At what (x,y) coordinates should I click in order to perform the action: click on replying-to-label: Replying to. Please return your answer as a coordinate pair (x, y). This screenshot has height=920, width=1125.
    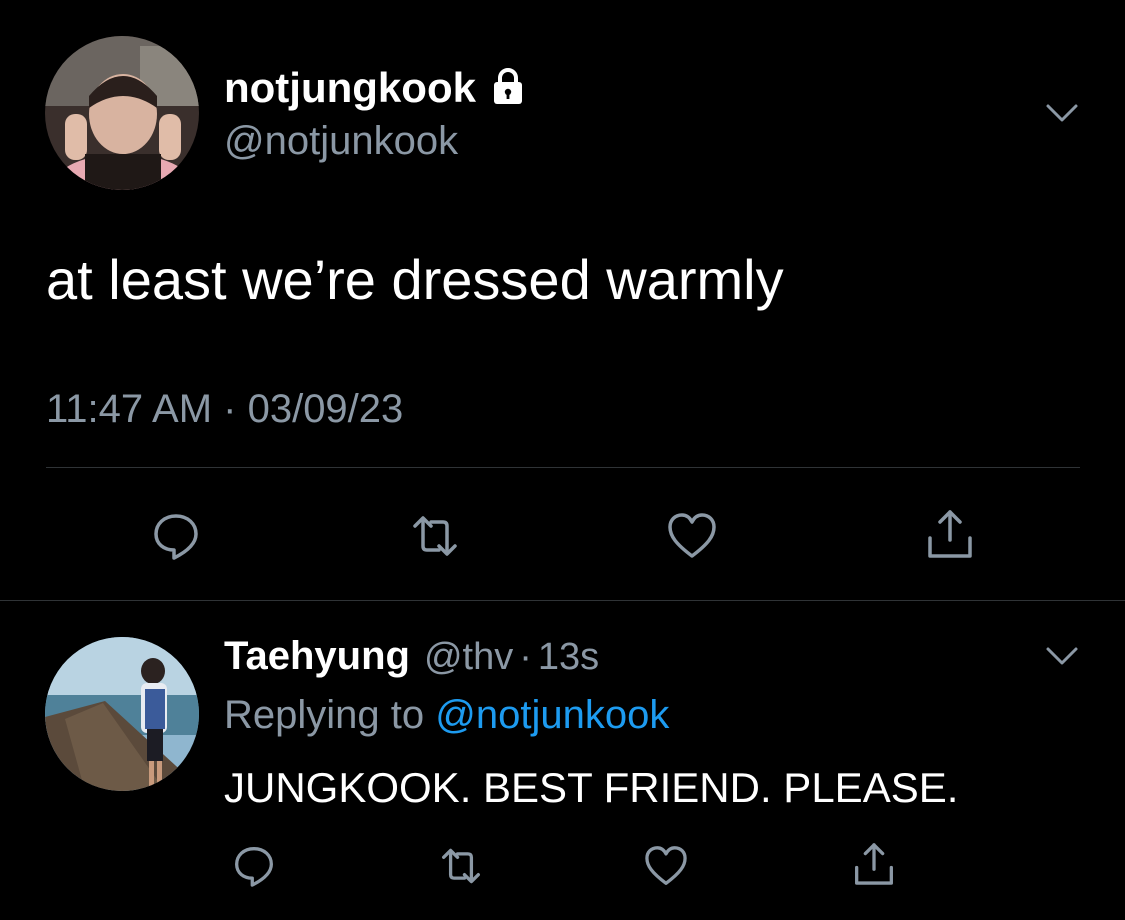
    Looking at the image, I should click on (324, 715).